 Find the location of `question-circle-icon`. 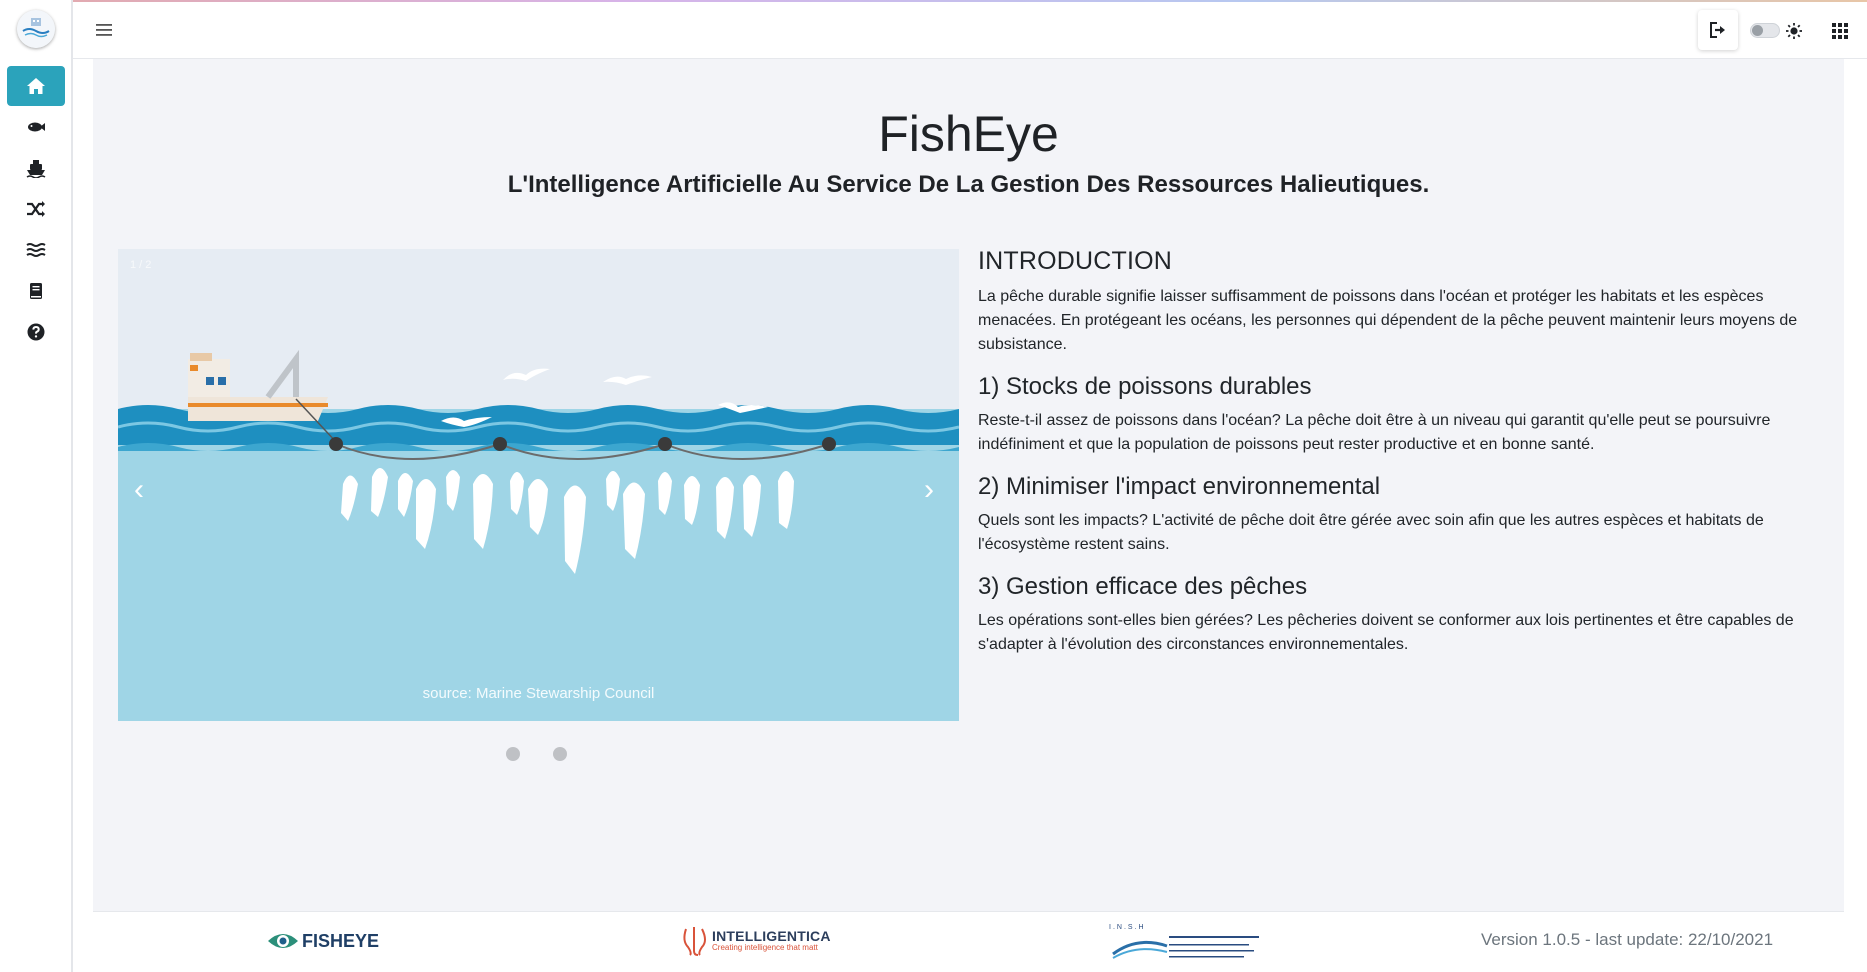

question-circle-icon is located at coordinates (36, 332).